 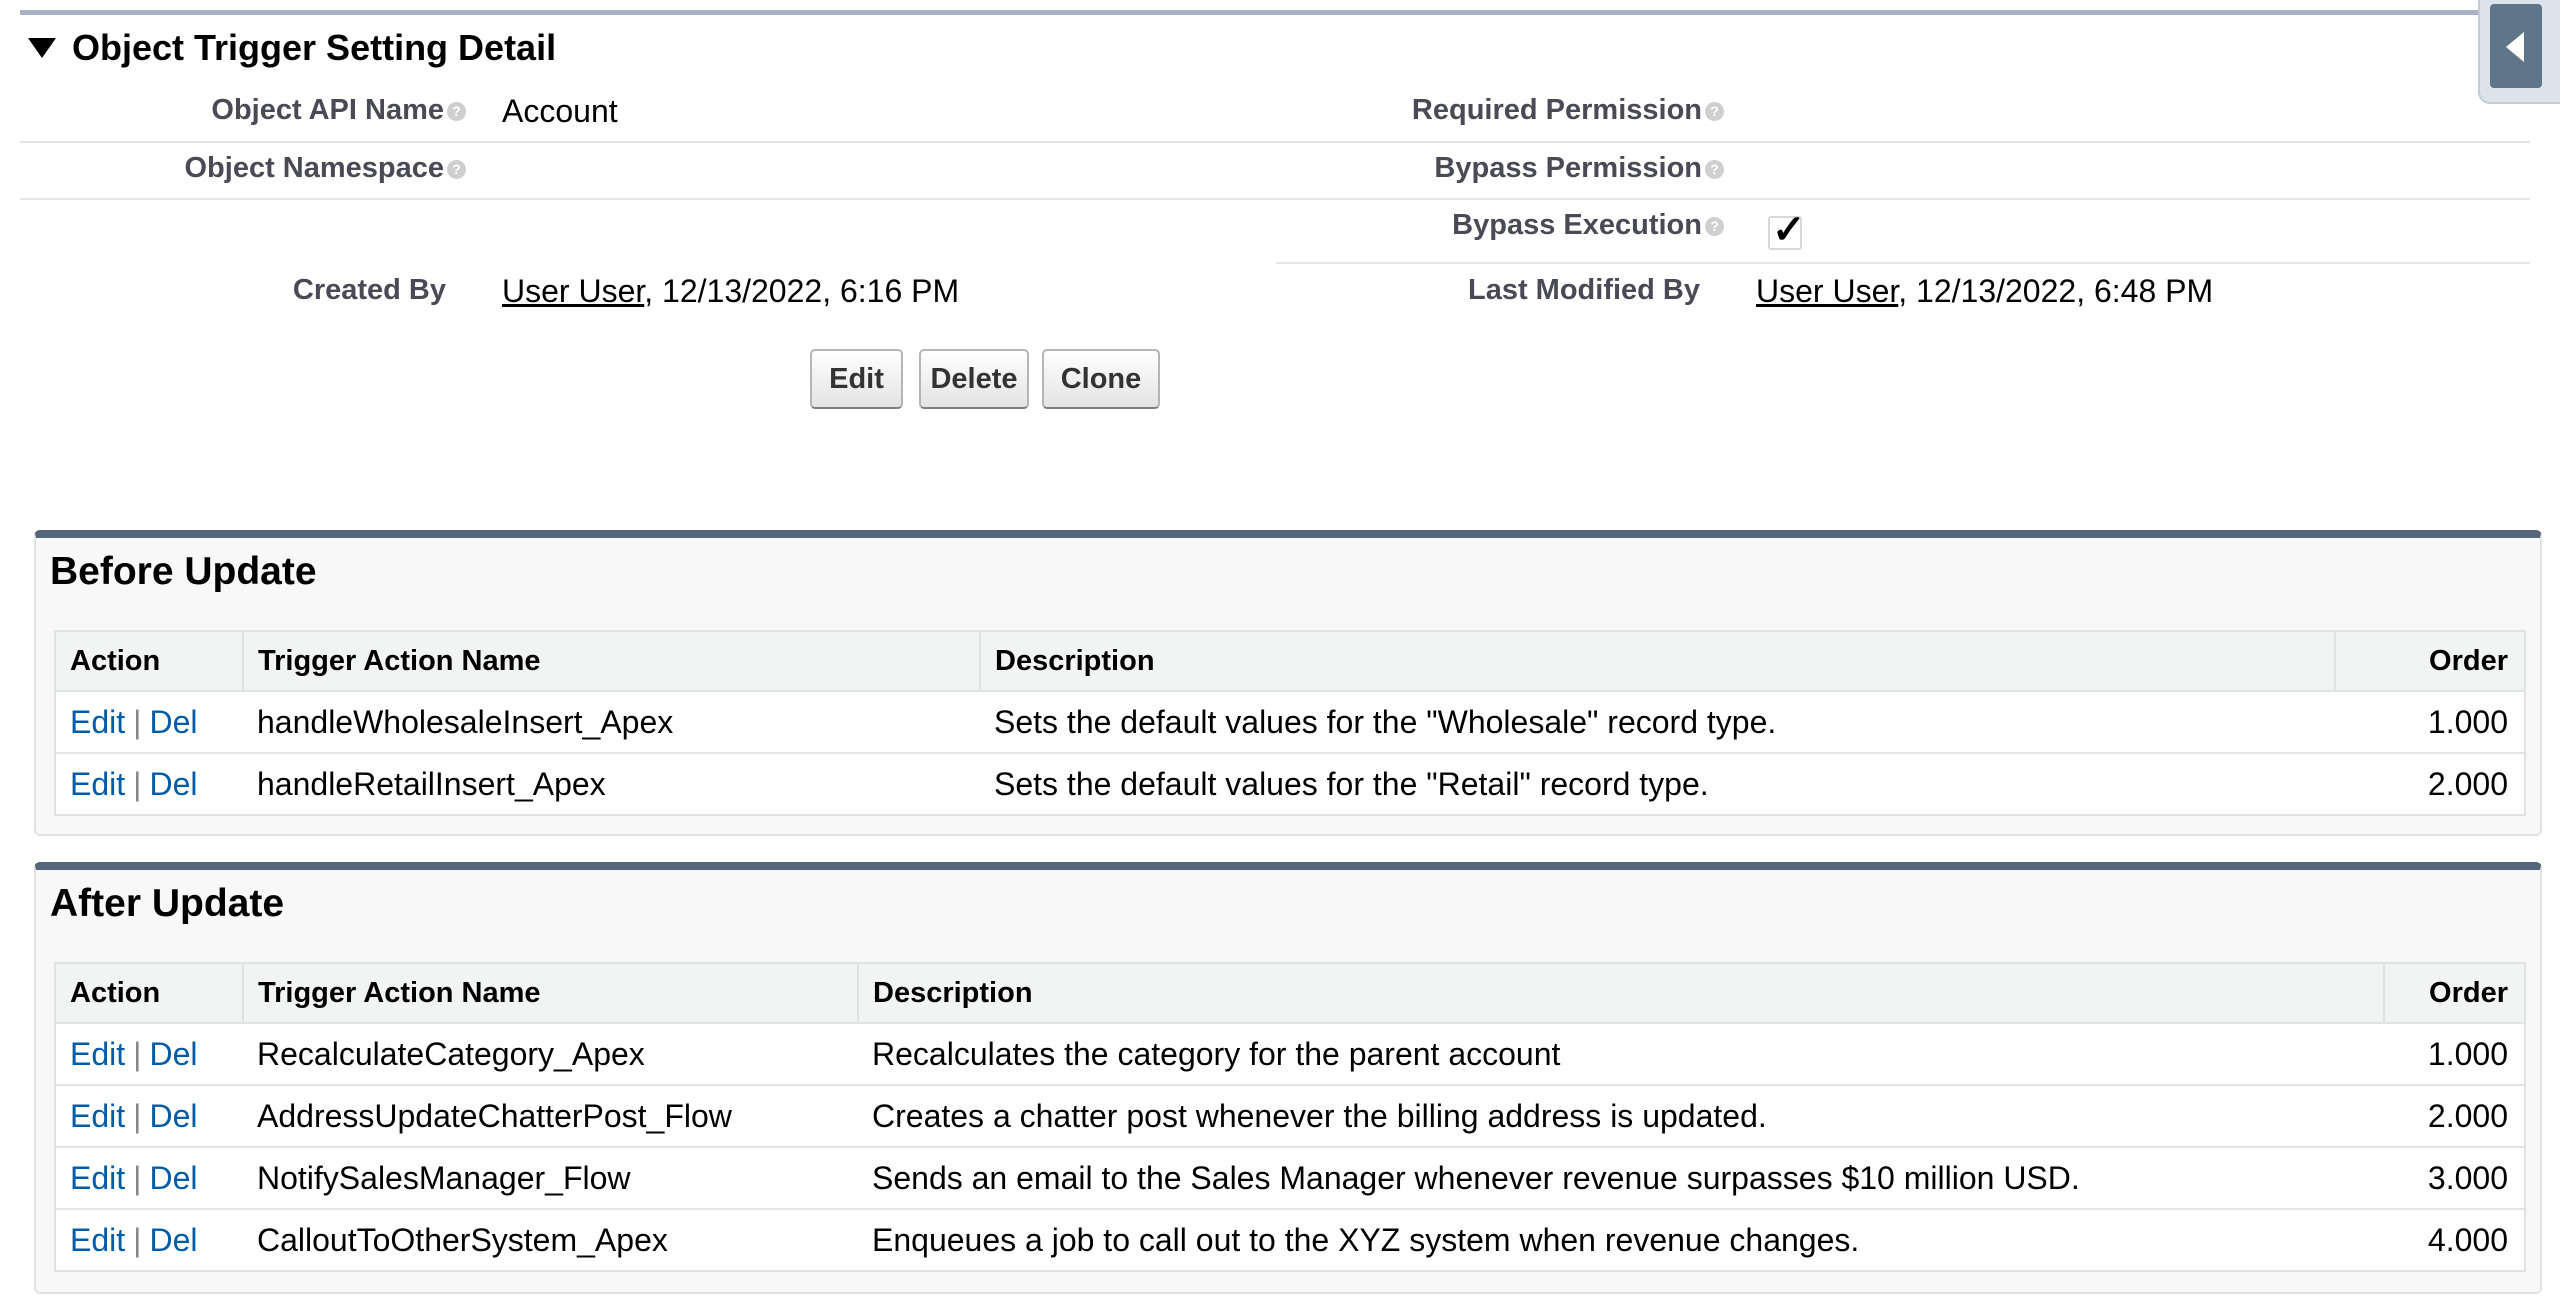 I want to click on created-by-user-link: User User, so click(x=573, y=291).